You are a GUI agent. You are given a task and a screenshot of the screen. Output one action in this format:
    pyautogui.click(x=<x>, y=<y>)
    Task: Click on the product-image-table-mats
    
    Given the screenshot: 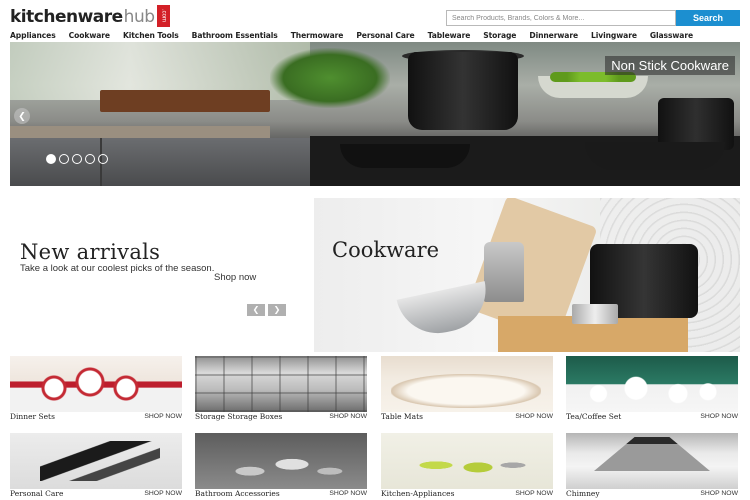 What is the action you would take?
    pyautogui.click(x=467, y=384)
    